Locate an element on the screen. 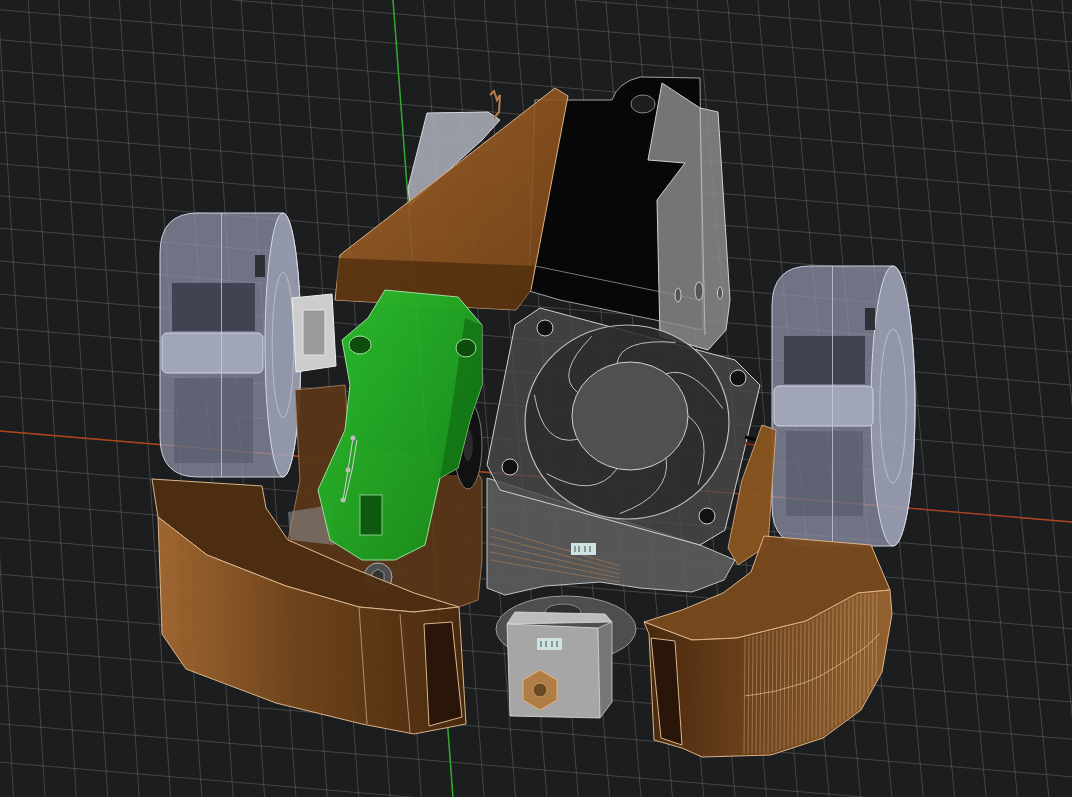 The height and width of the screenshot is (797, 1072). nozzle-icon is located at coordinates (540, 690).